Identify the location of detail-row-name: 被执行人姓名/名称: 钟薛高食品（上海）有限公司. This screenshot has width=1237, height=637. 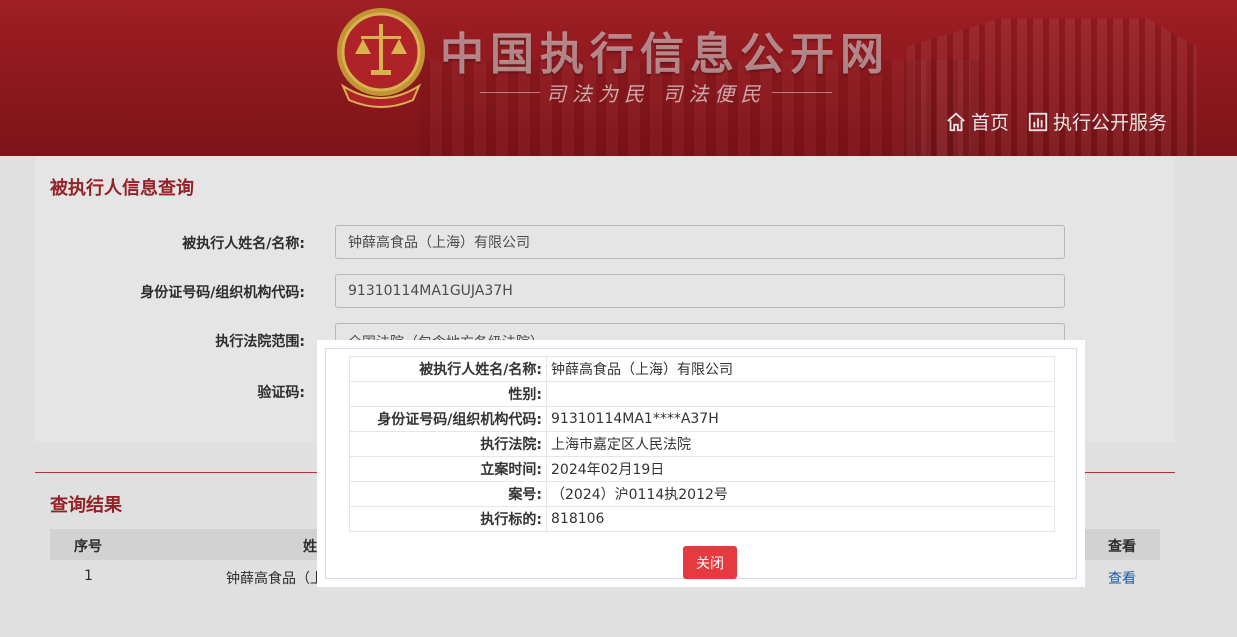
(702, 369).